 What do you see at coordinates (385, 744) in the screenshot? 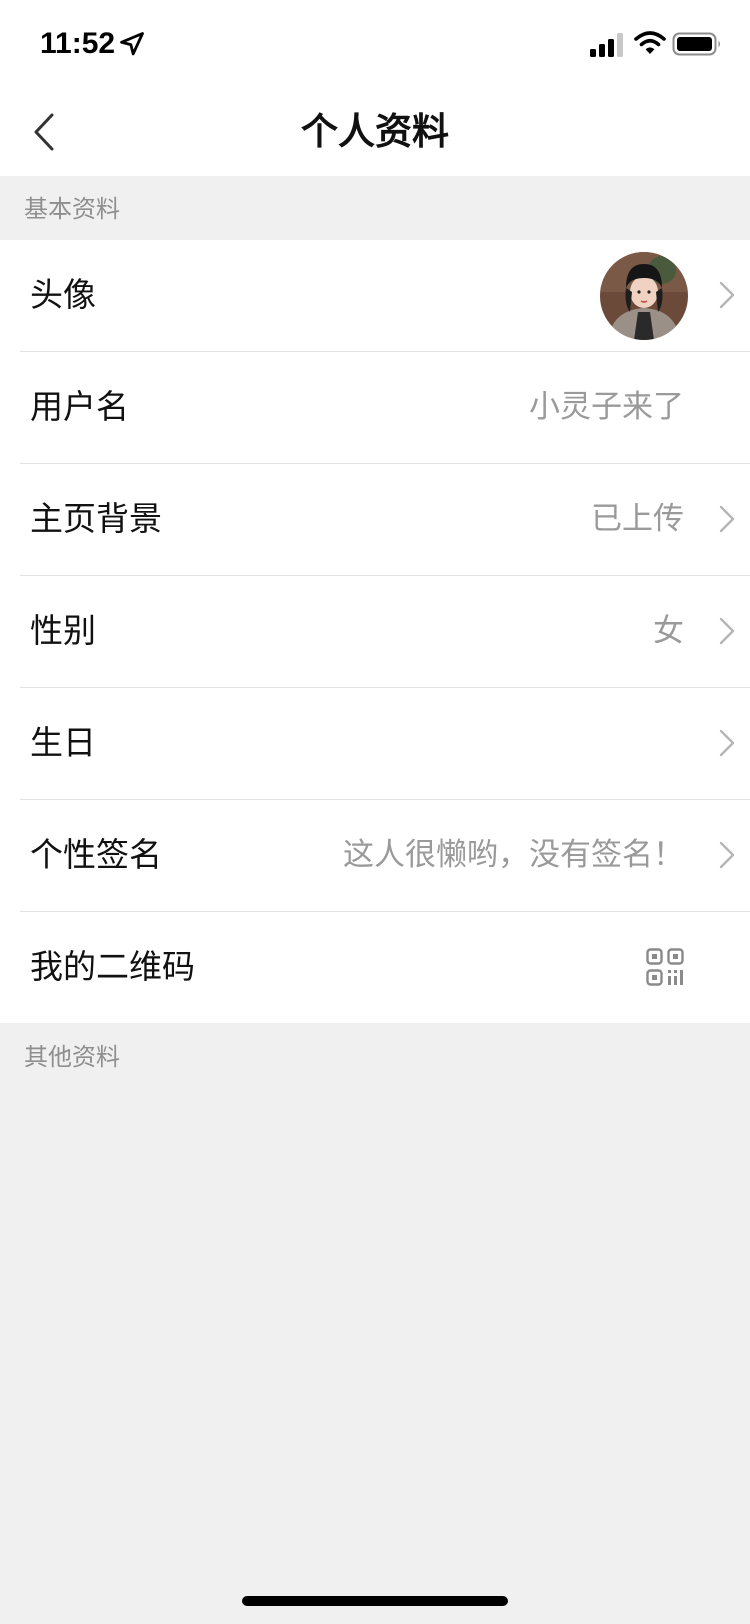
I see `row-birthday: 生日` at bounding box center [385, 744].